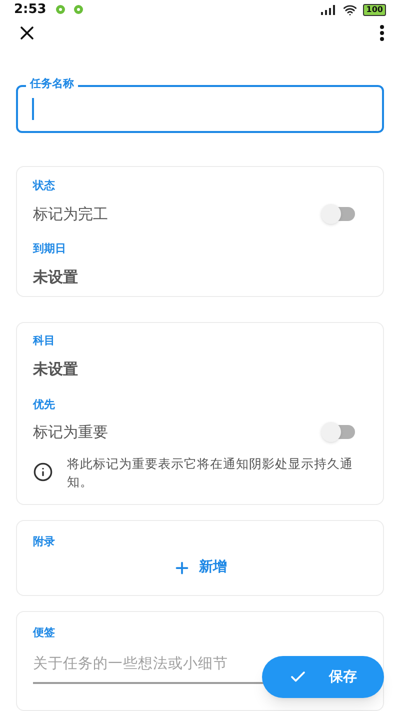  What do you see at coordinates (44, 341) in the screenshot?
I see `section-label: 科目` at bounding box center [44, 341].